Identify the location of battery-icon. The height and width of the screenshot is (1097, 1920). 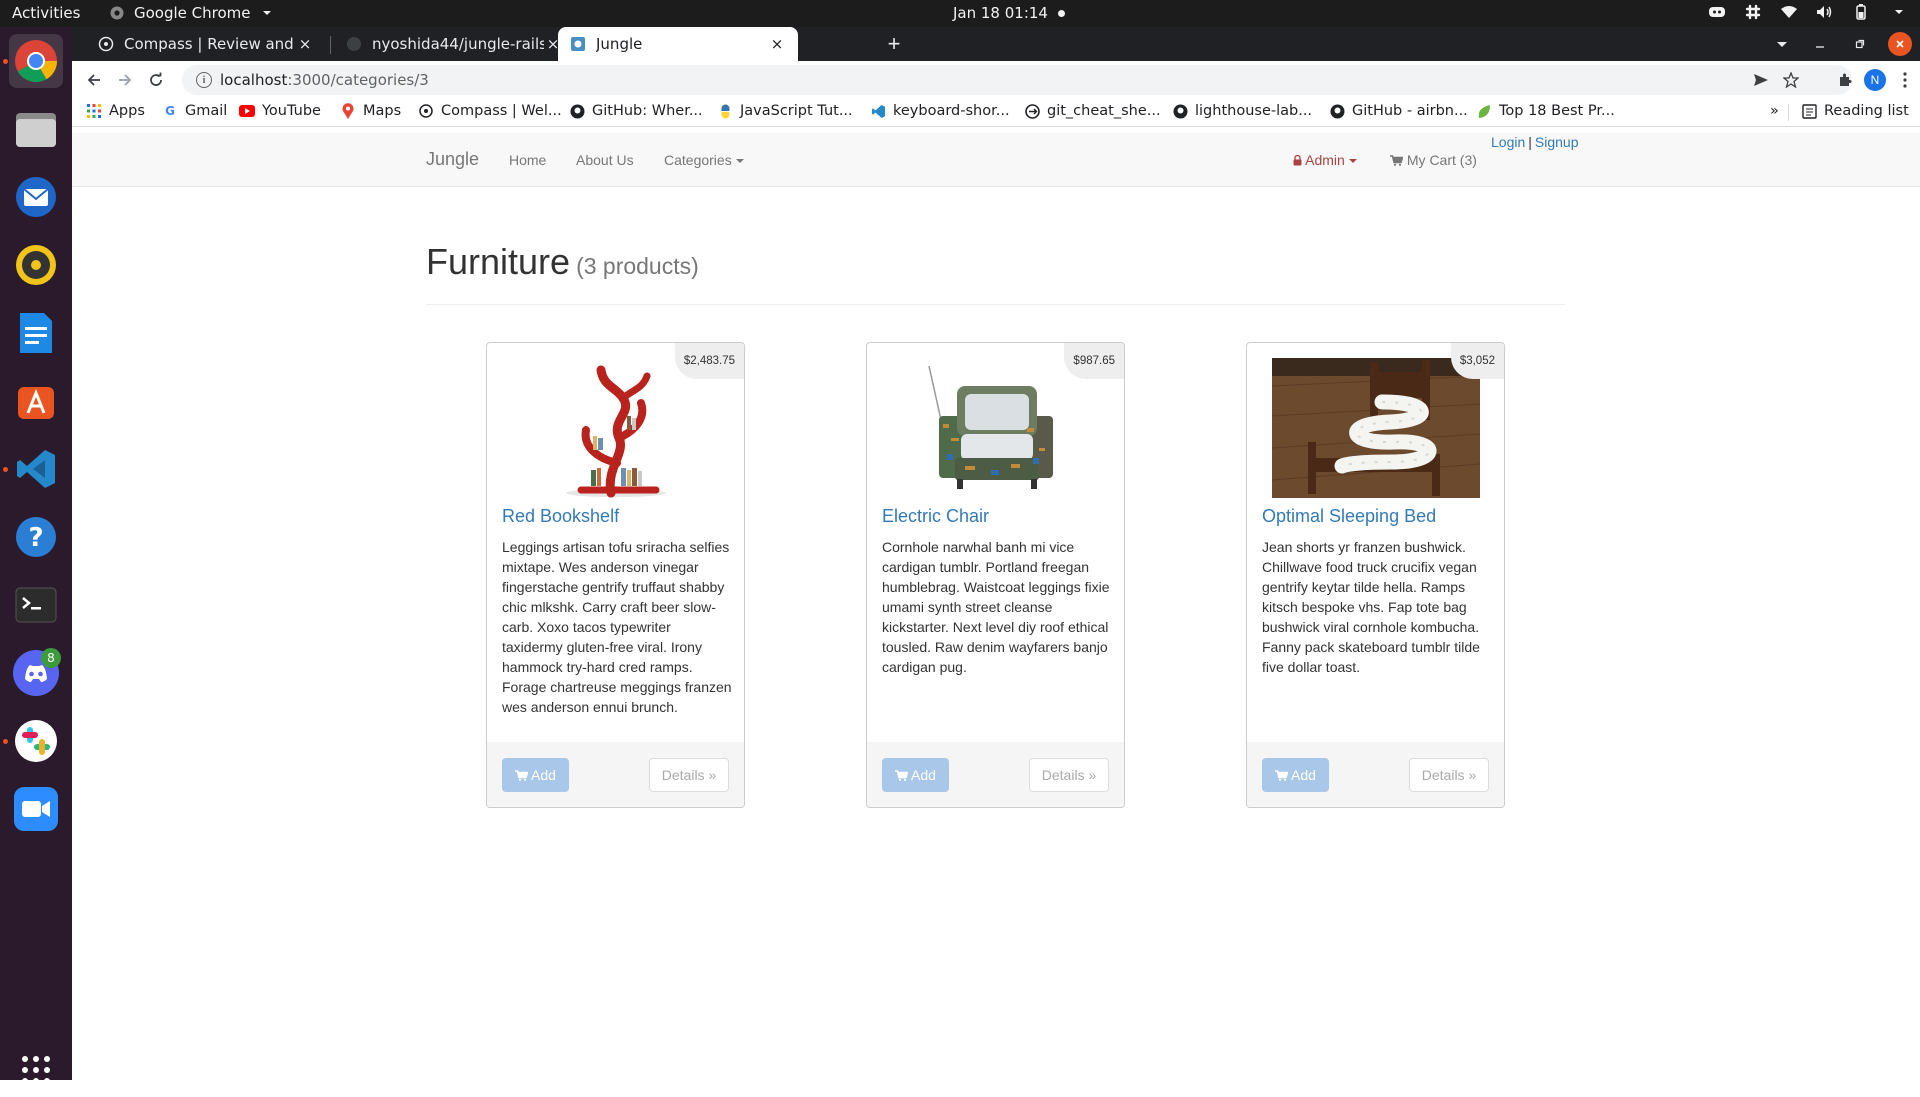
(1861, 12).